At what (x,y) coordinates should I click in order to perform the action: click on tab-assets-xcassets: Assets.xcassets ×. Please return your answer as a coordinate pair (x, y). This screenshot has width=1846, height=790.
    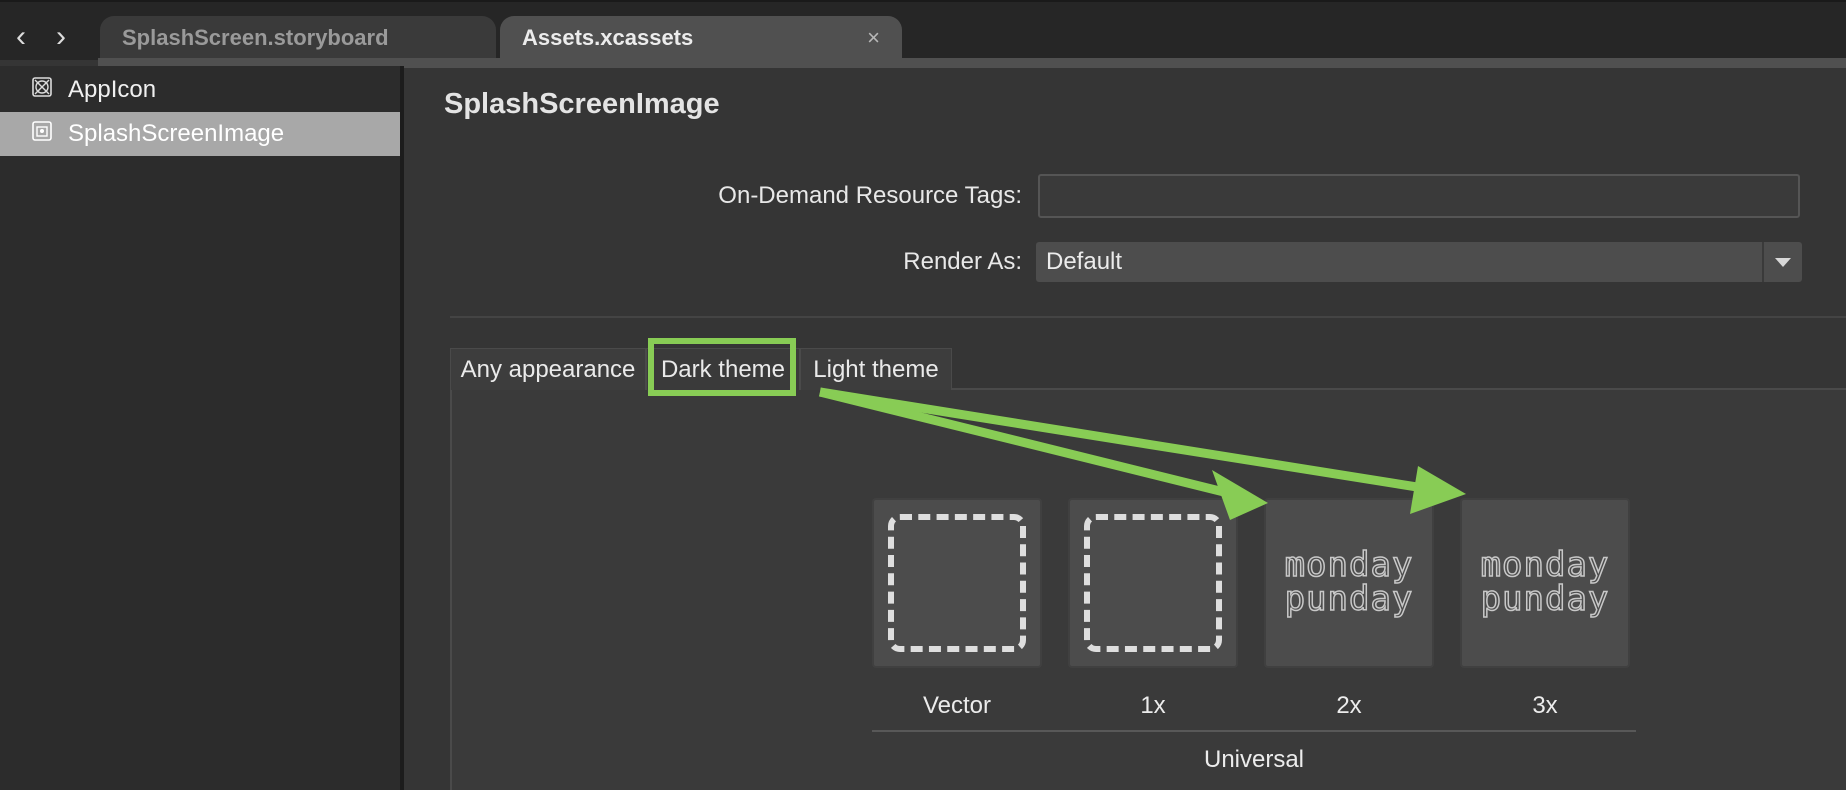
    Looking at the image, I should click on (701, 38).